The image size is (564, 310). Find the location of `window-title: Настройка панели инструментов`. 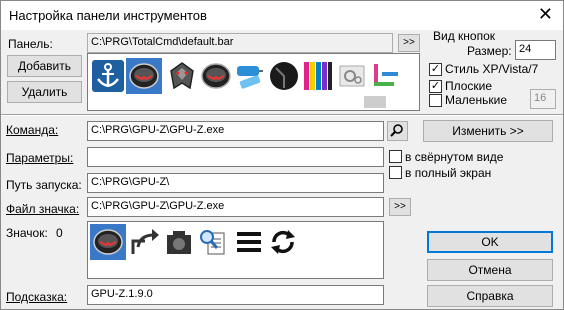

window-title: Настройка панели инструментов is located at coordinates (108, 15).